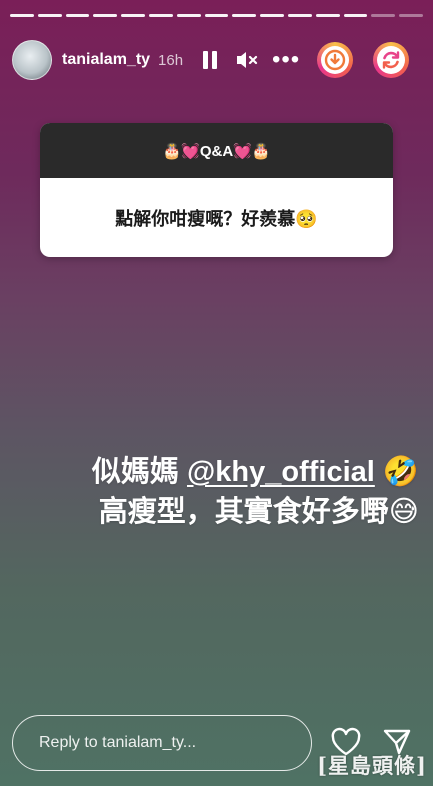  I want to click on more-options-button: •••, so click(286, 59).